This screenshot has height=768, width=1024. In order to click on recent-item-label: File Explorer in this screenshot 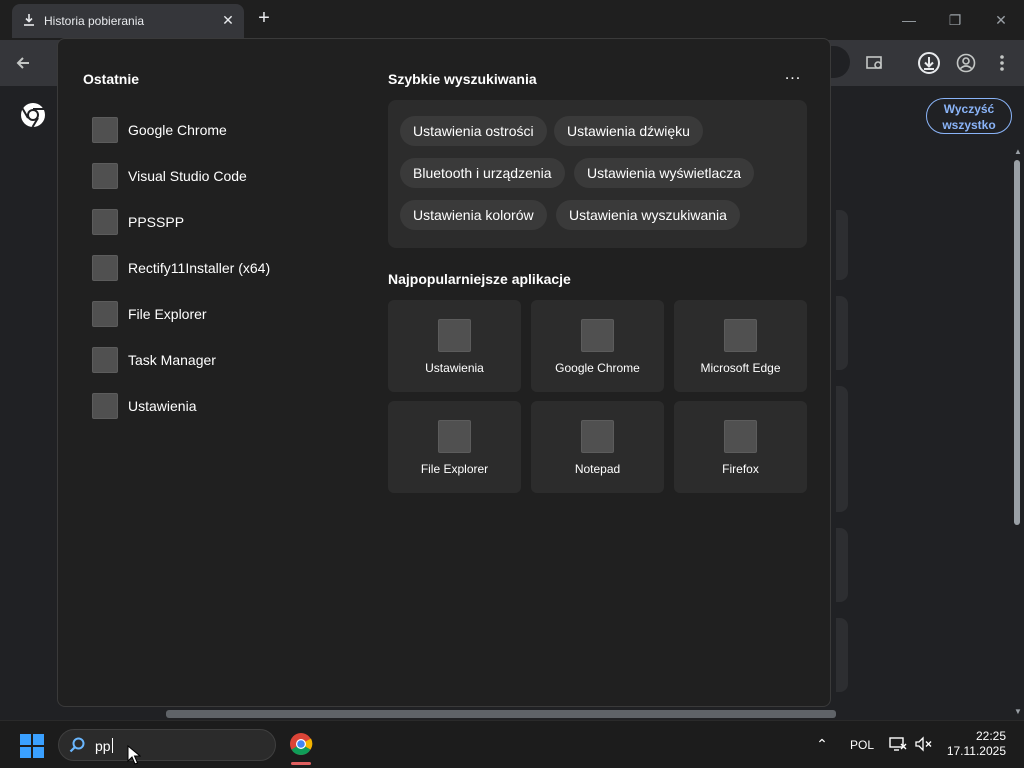, I will do `click(167, 314)`.